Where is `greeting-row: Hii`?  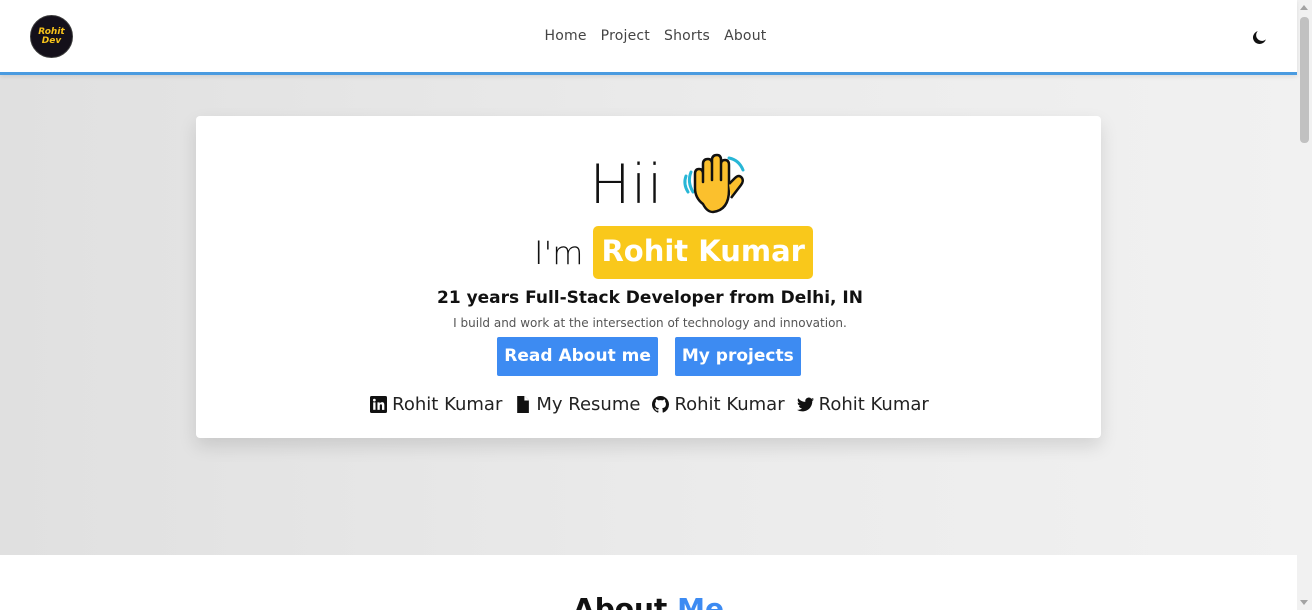 greeting-row: Hii is located at coordinates (648, 185).